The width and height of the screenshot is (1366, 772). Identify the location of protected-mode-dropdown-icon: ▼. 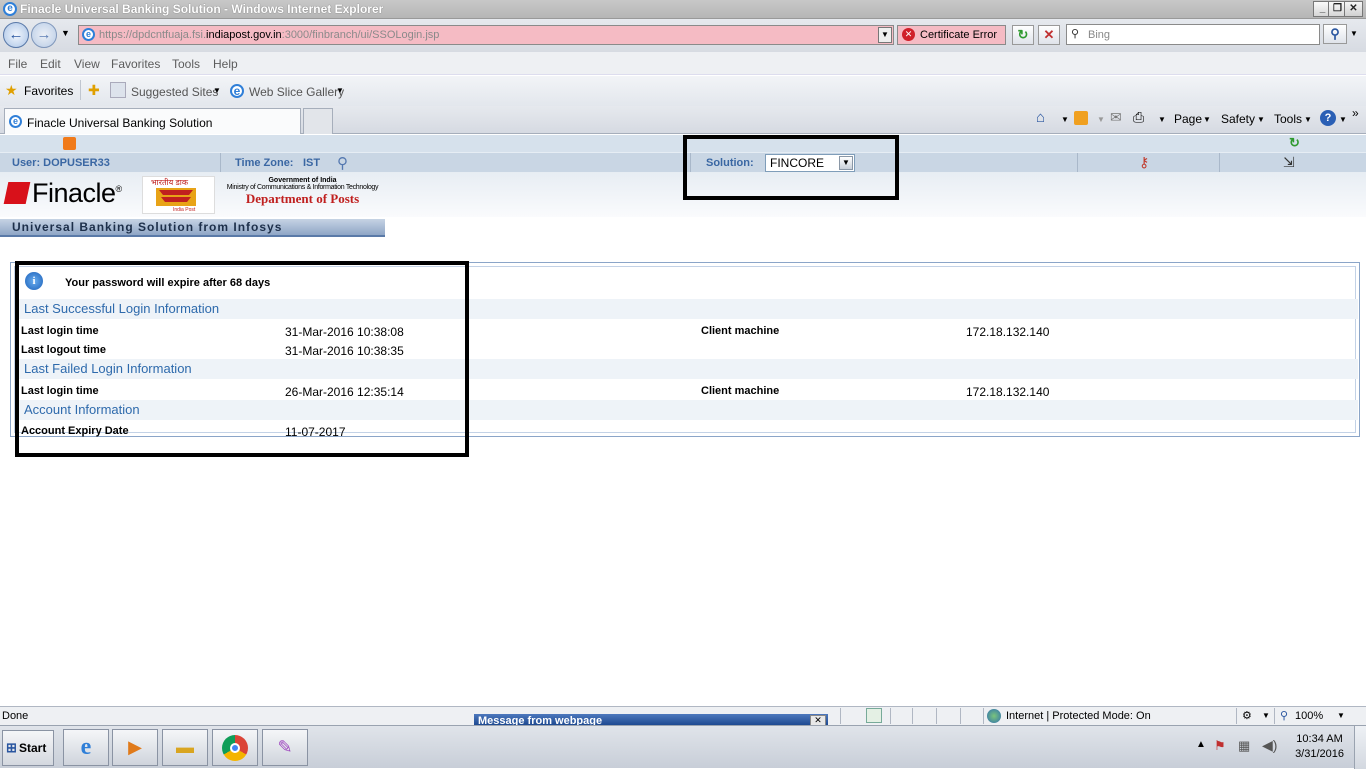
(1266, 715).